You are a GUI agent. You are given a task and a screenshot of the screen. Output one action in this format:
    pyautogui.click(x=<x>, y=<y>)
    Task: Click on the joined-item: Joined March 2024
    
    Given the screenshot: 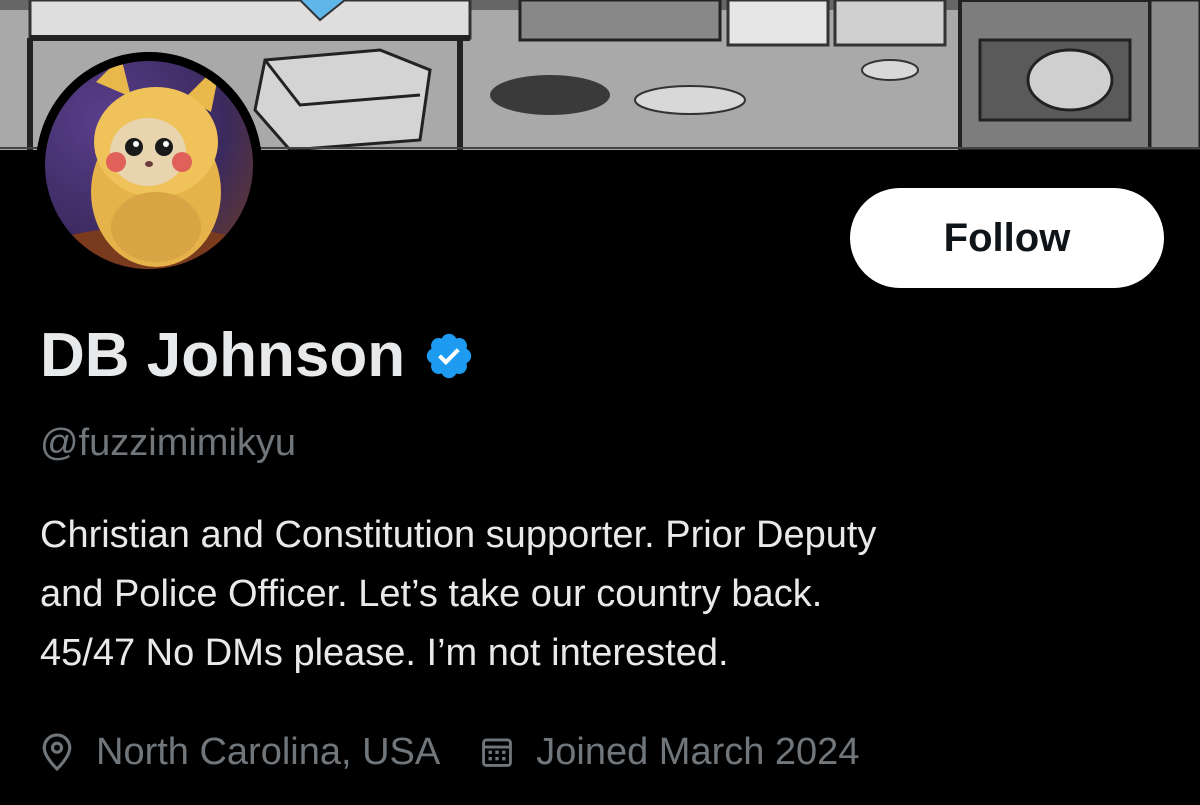 What is the action you would take?
    pyautogui.click(x=669, y=752)
    